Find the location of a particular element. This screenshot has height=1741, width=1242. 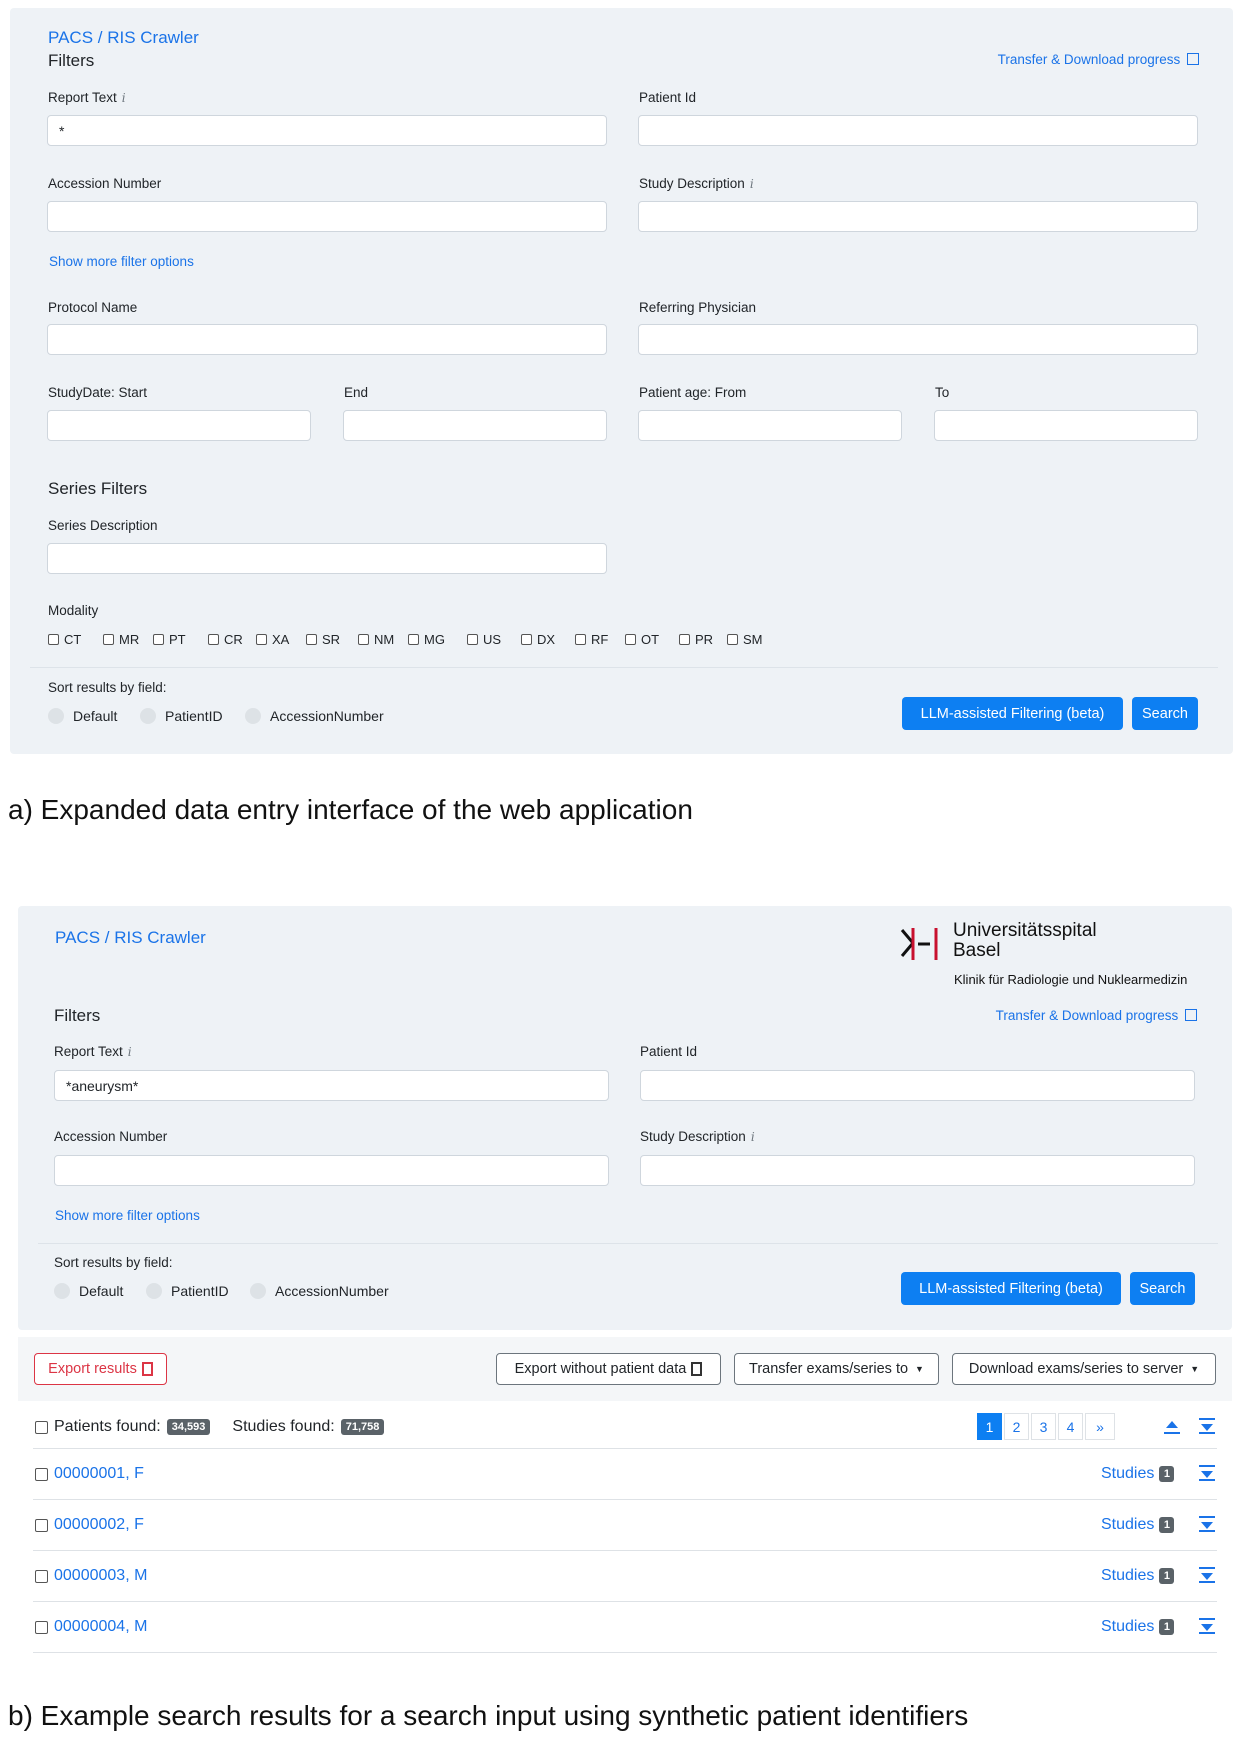

series-description-input is located at coordinates (327, 558).